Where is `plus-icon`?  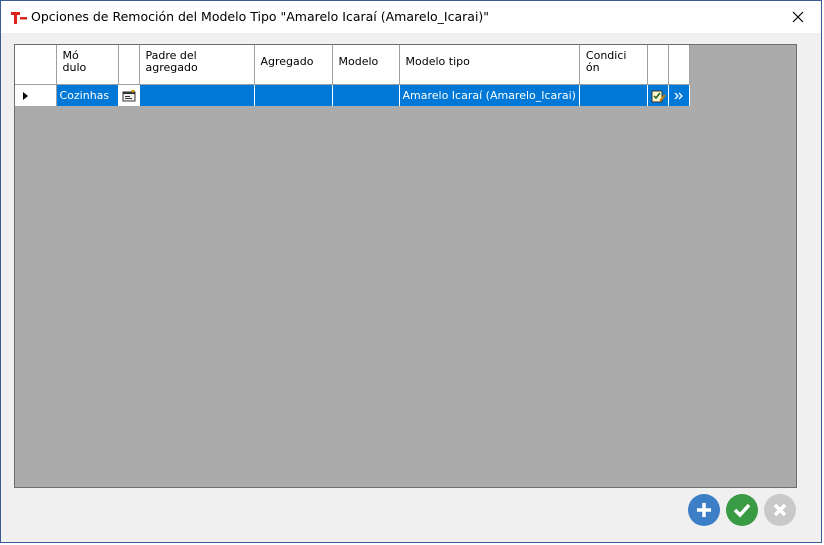 plus-icon is located at coordinates (704, 510).